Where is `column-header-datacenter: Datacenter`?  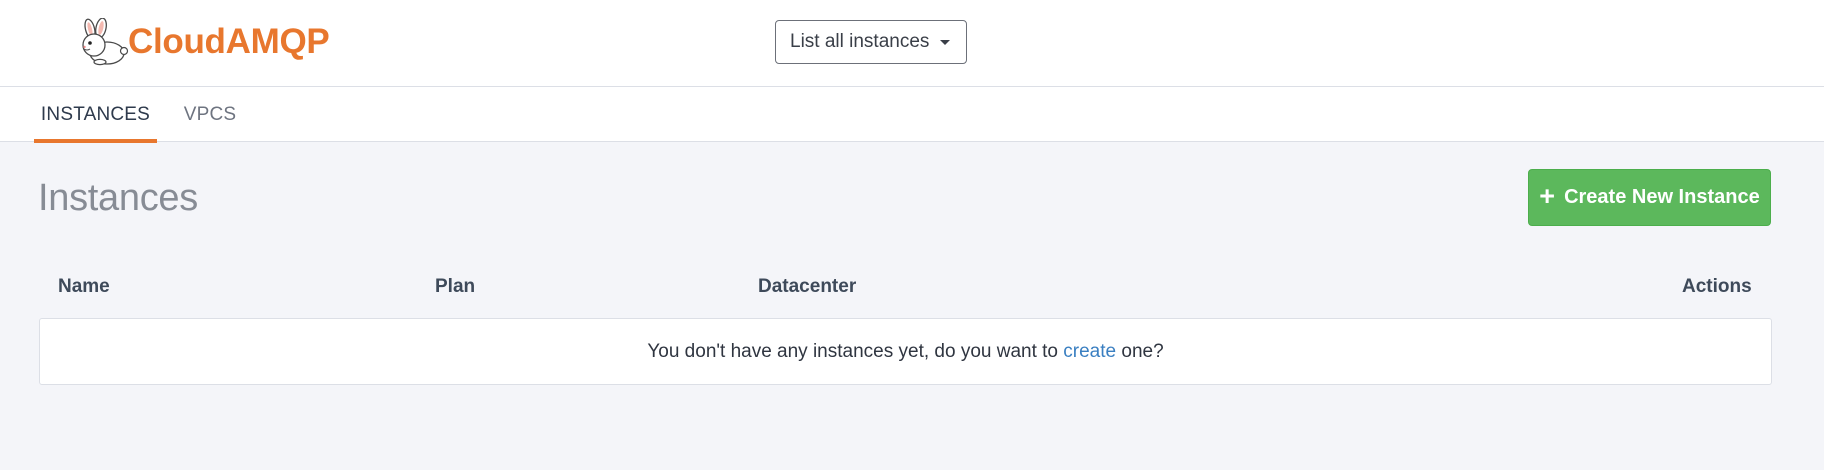
column-header-datacenter: Datacenter is located at coordinates (807, 286).